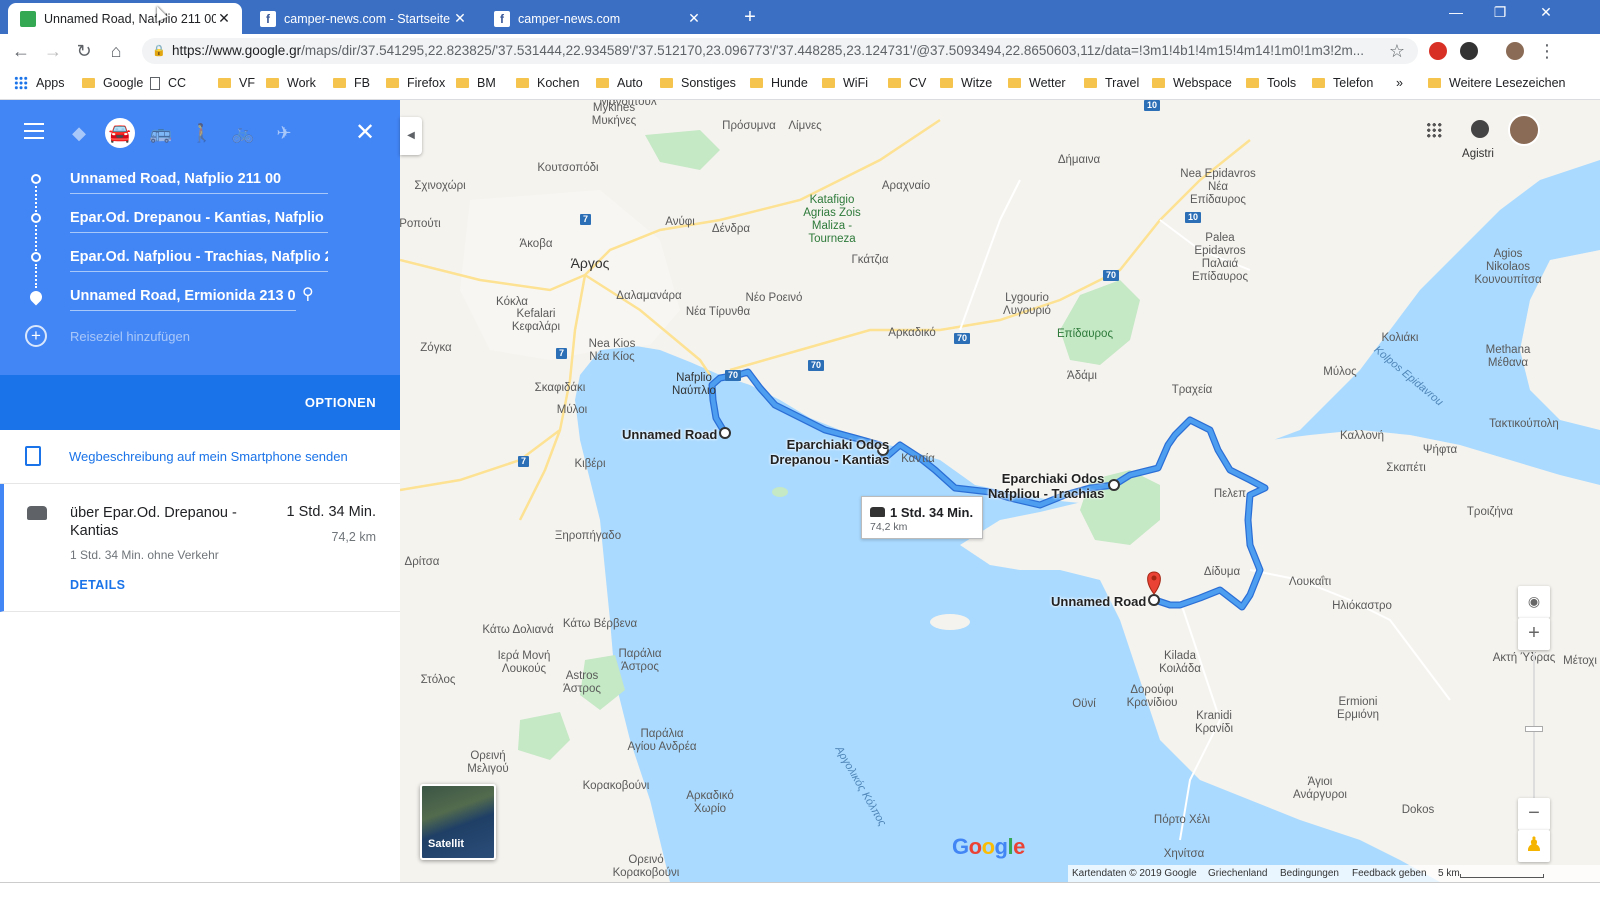 This screenshot has height=900, width=1600. I want to click on flight-icon: ✈, so click(284, 133).